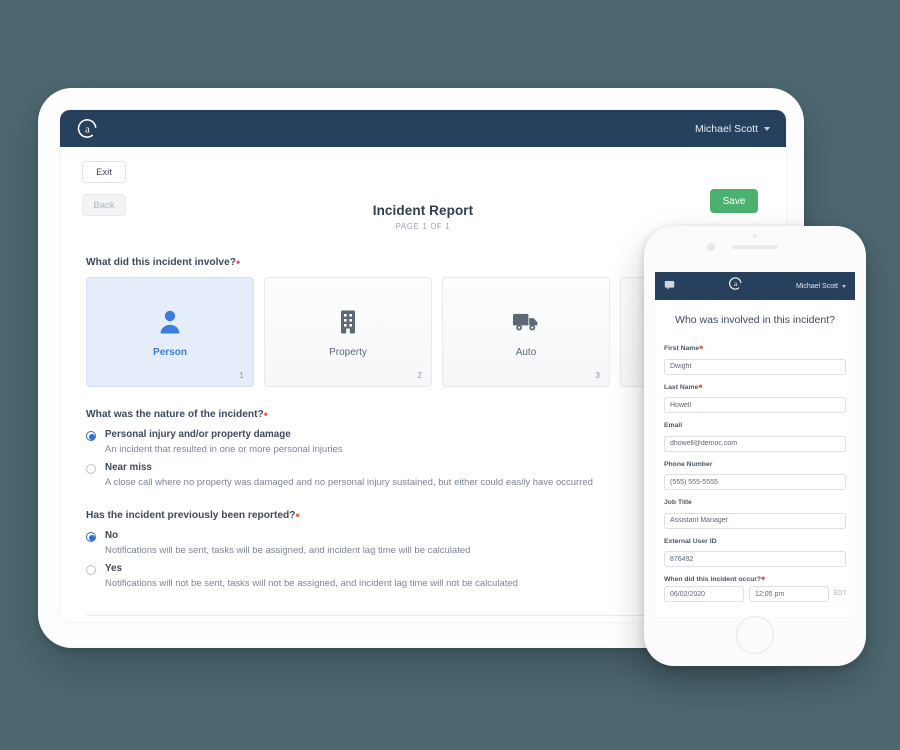  Describe the element at coordinates (755, 347) in the screenshot. I see `first-name-label: First Name•` at that location.